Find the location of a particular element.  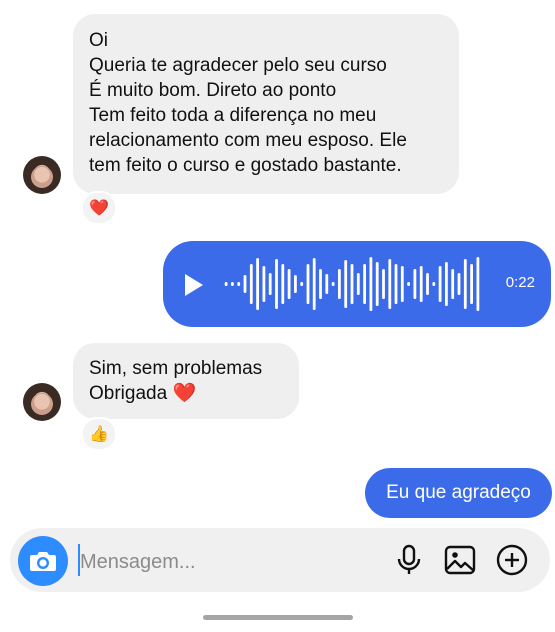

message-line: É muito bom. Direto ao ponto is located at coordinates (213, 90).